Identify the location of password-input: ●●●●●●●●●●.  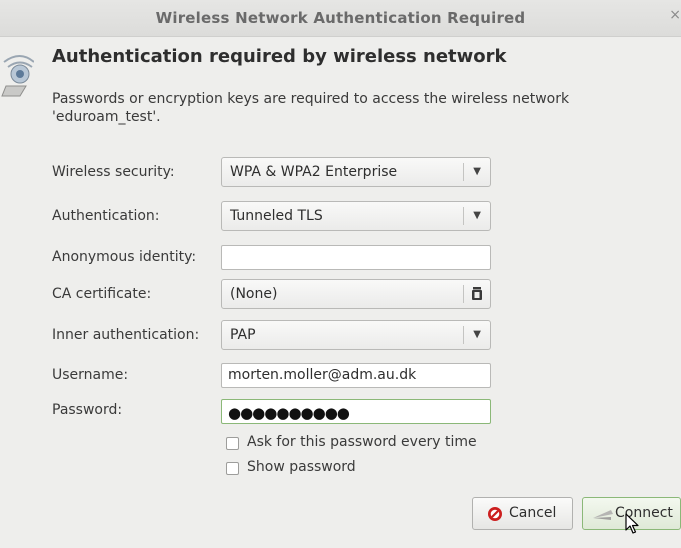
(356, 411).